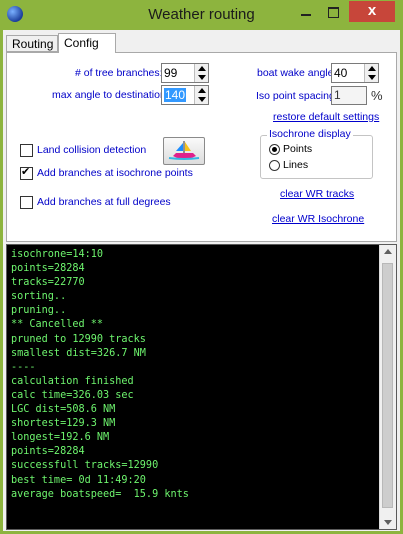  I want to click on land-collision-checkbox, so click(26, 150).